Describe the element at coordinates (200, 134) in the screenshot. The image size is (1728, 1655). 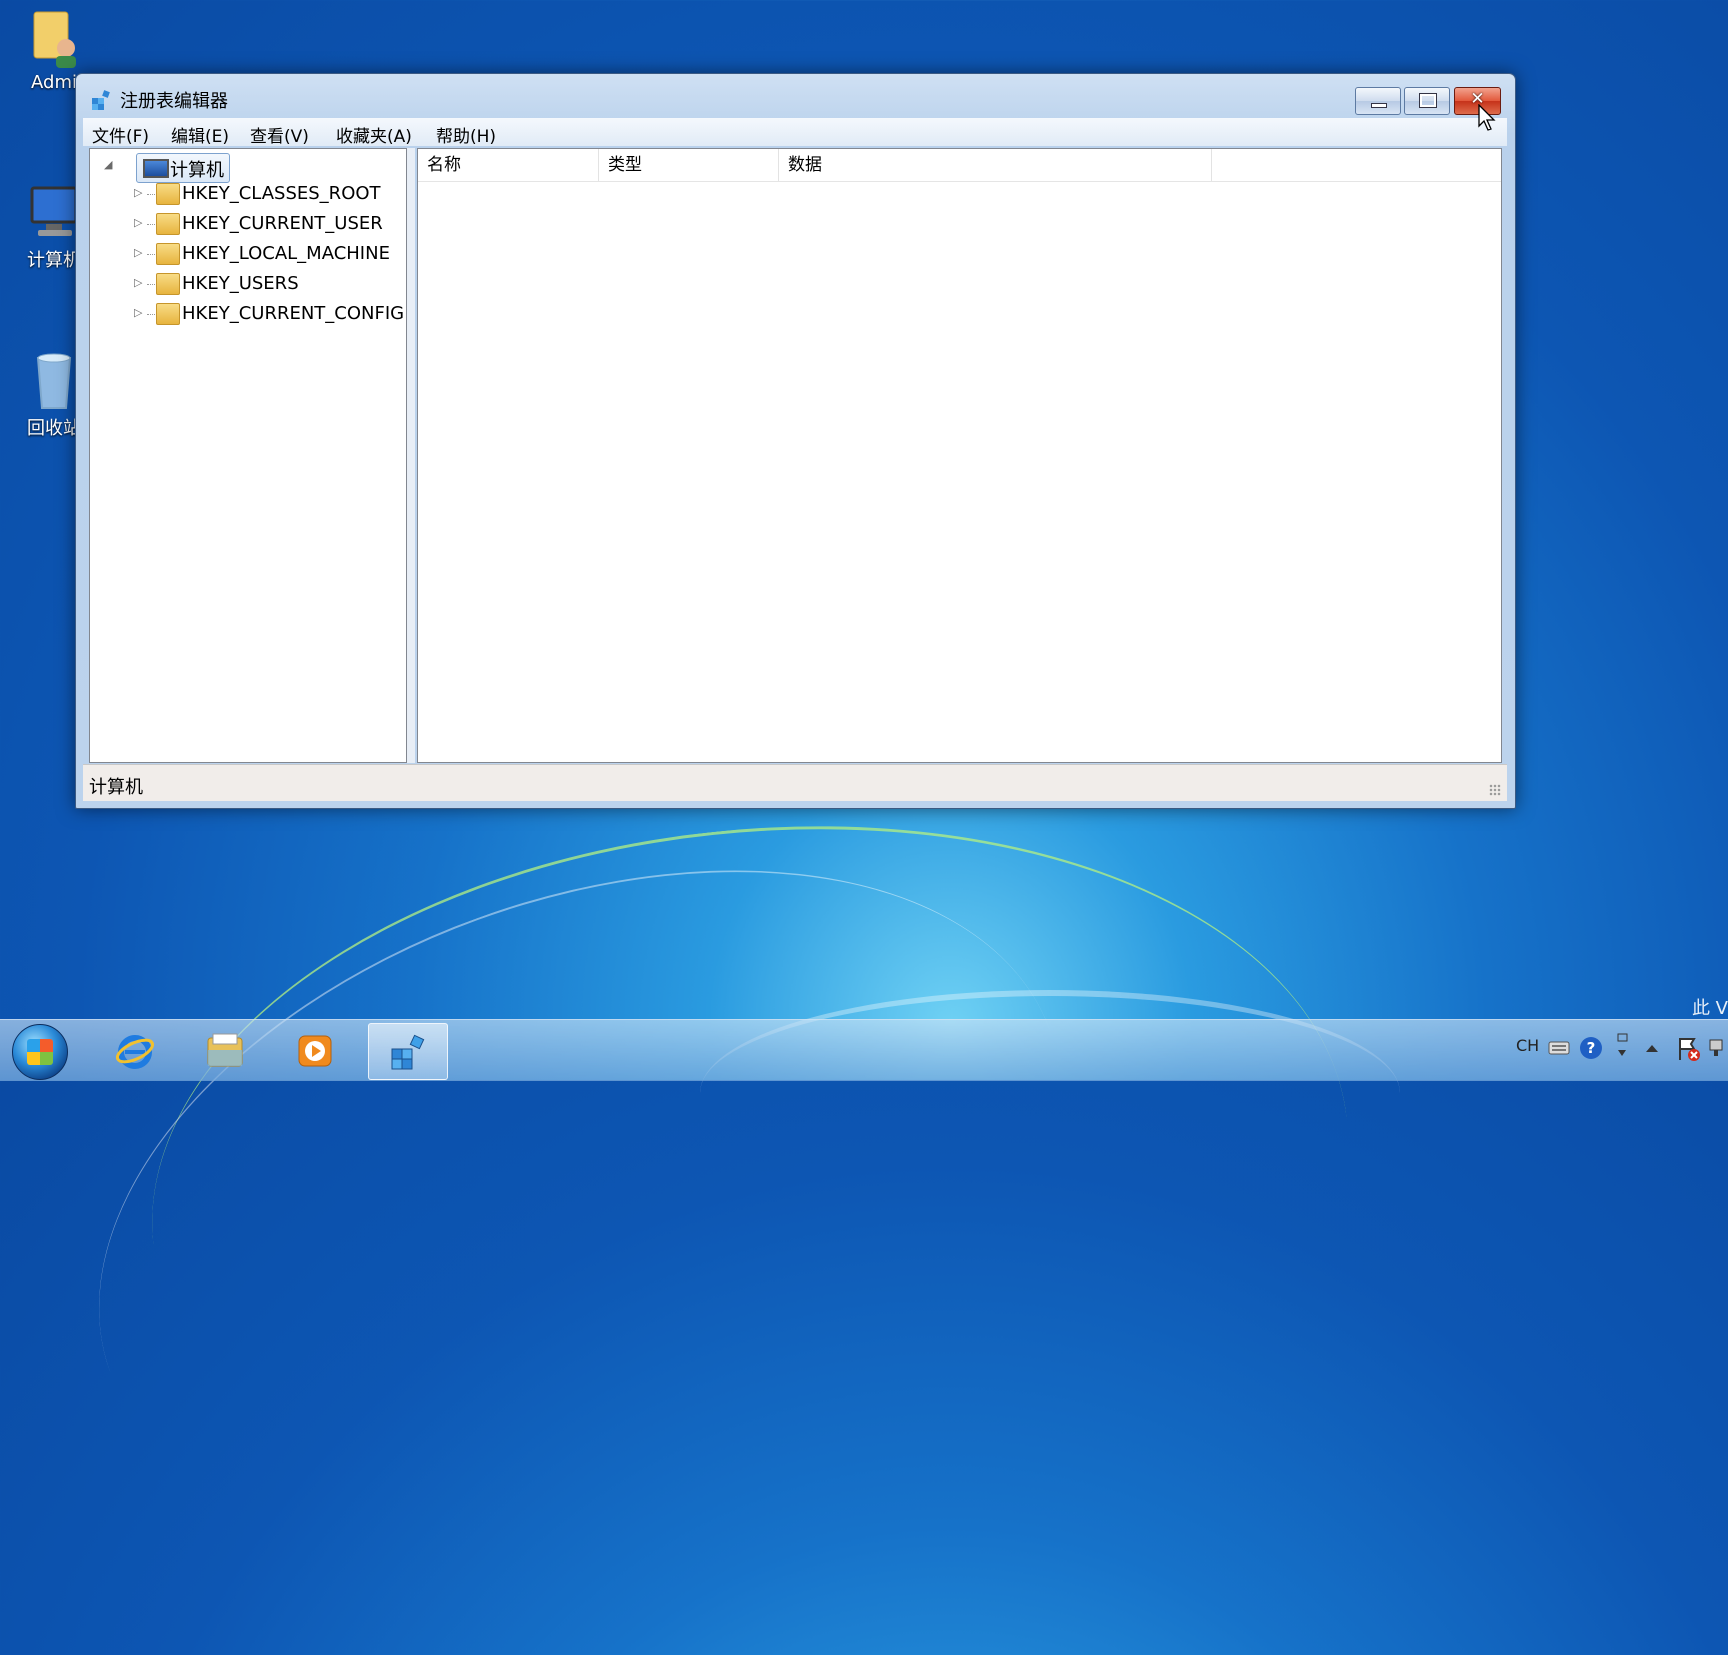
I see `menu-edit: 编辑(E)` at that location.